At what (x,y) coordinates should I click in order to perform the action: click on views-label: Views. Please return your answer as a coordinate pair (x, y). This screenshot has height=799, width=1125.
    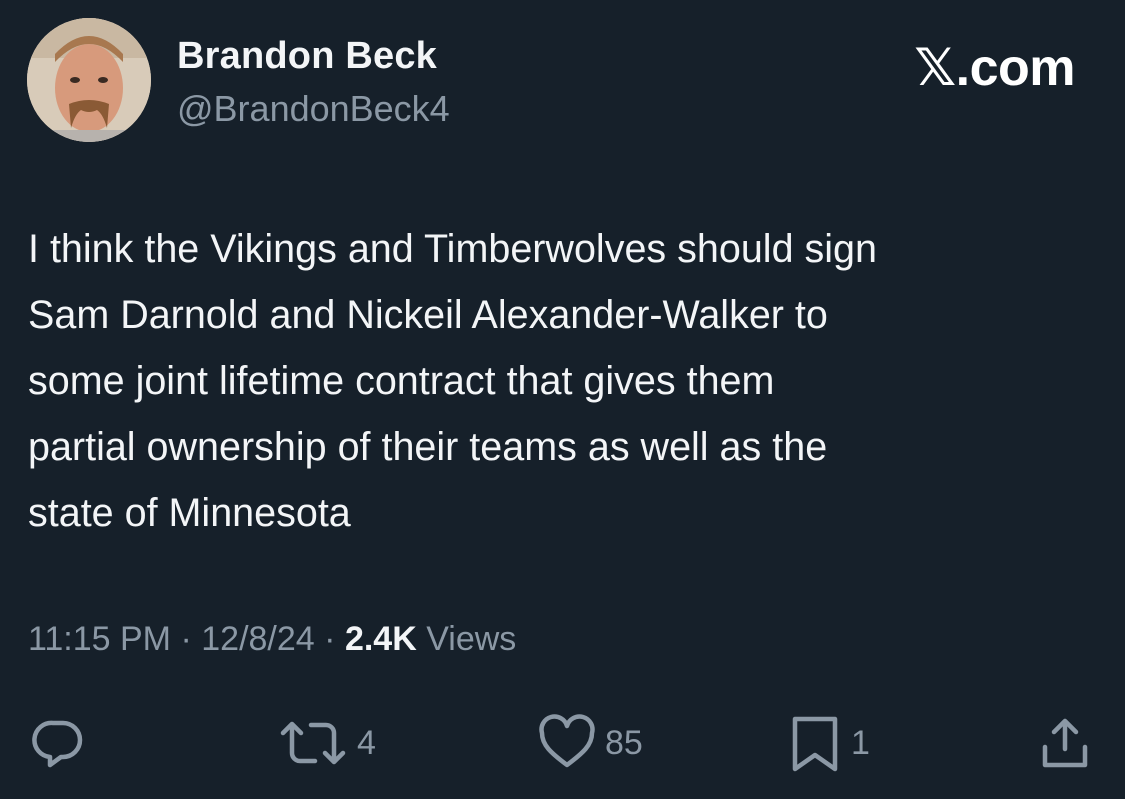
    Looking at the image, I should click on (471, 639).